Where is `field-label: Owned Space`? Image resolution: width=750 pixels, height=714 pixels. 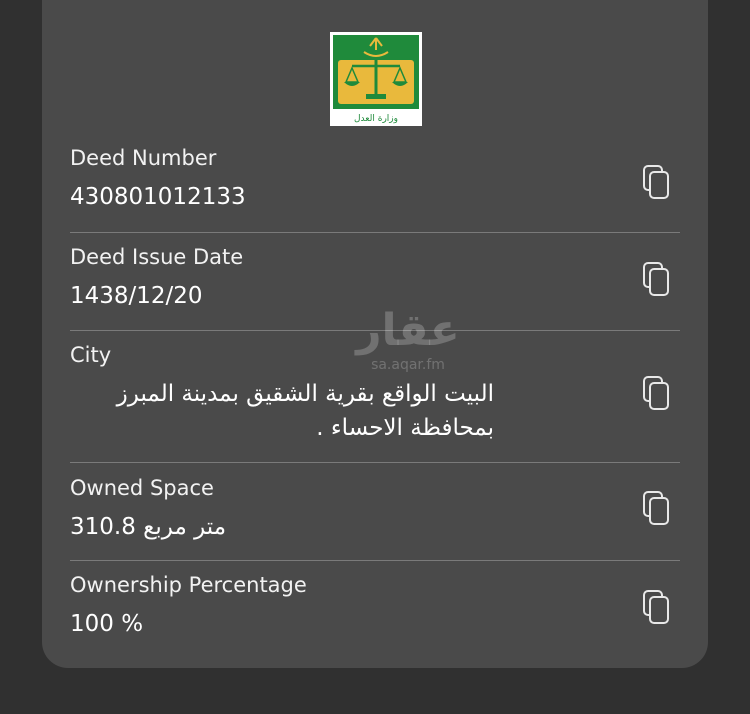 field-label: Owned Space is located at coordinates (142, 488).